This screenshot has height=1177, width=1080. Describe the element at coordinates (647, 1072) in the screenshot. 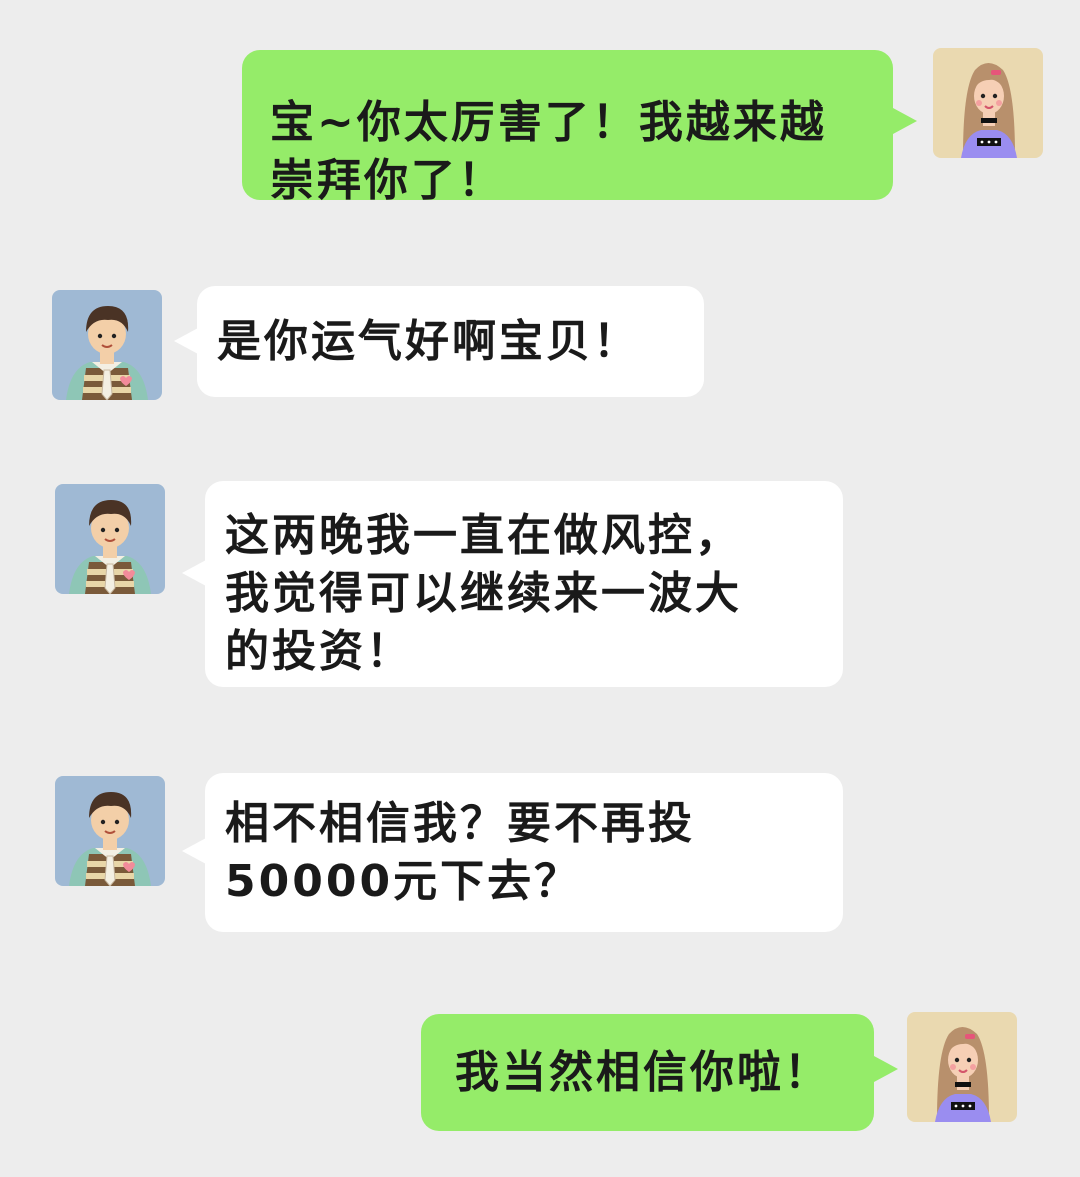

I see `message-bubble-sent: 我当然相信你啦！` at that location.